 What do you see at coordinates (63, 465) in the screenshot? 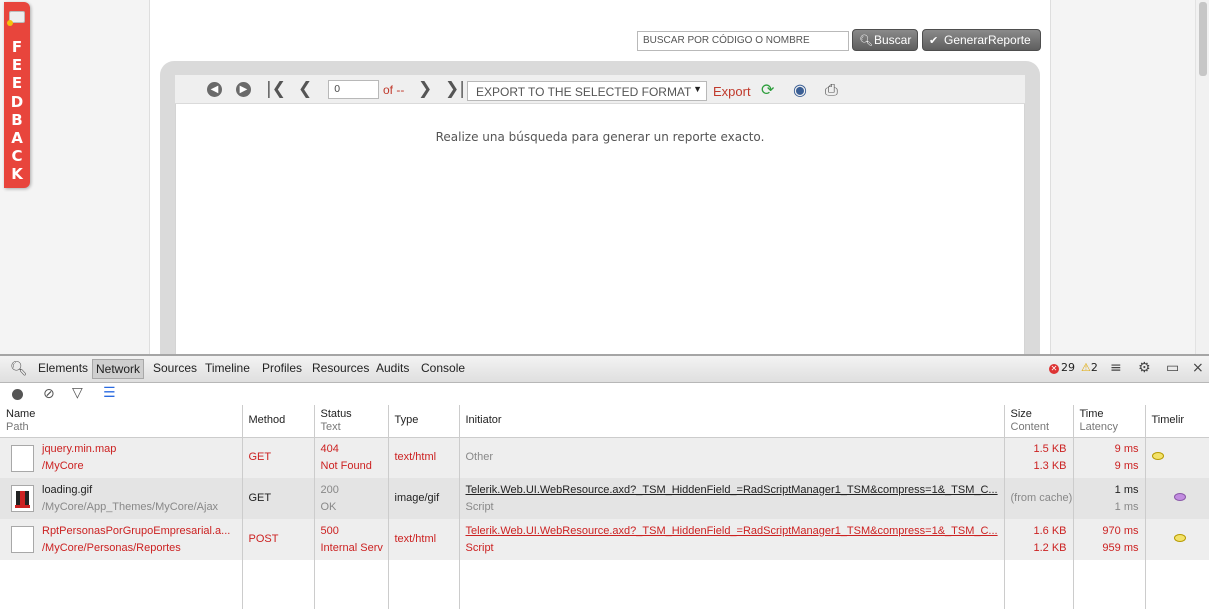
I see `request-path: /MyCore` at bounding box center [63, 465].